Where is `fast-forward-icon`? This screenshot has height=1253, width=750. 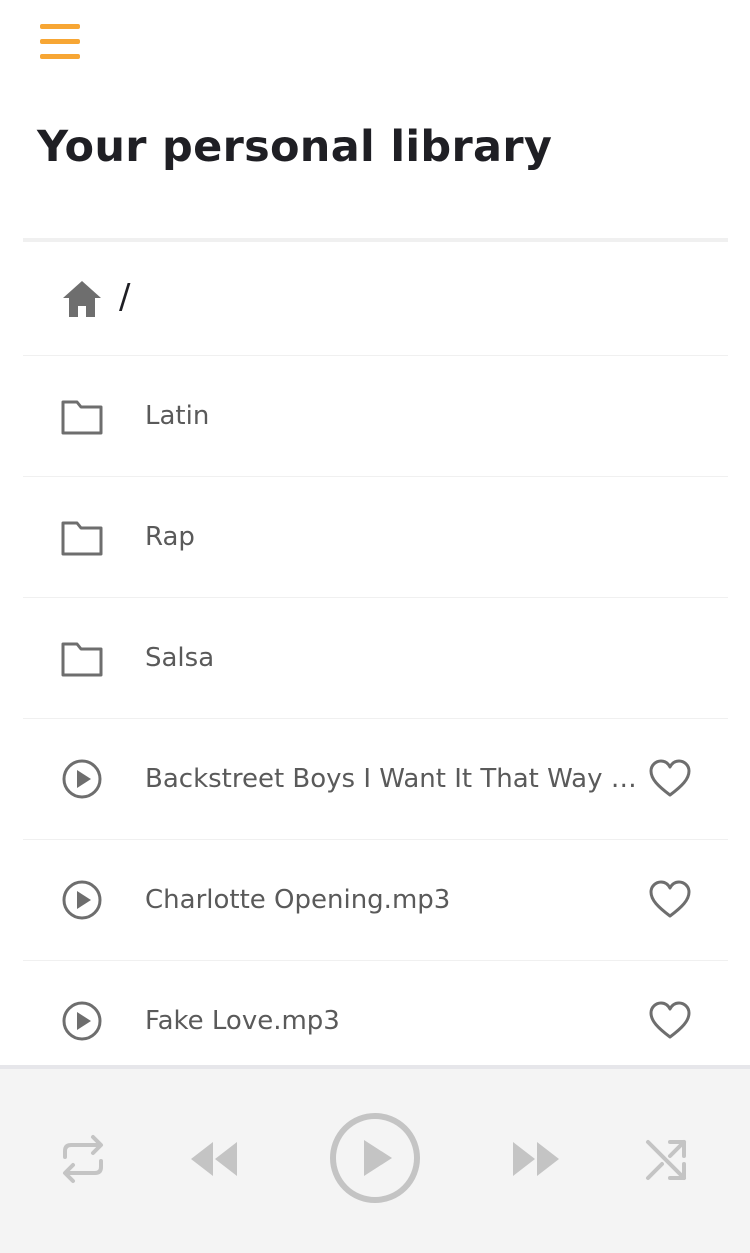 fast-forward-icon is located at coordinates (536, 1159).